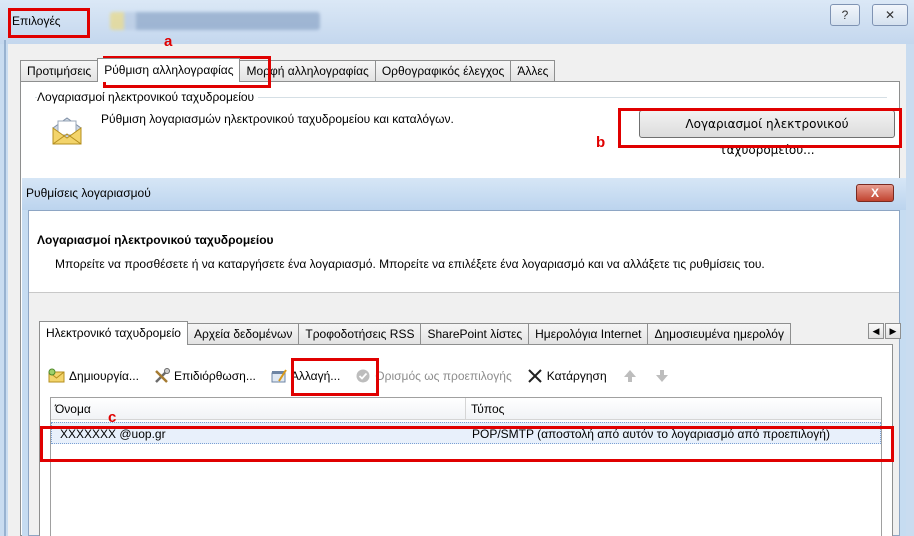  What do you see at coordinates (535, 376) in the screenshot?
I see `remove-x-icon` at bounding box center [535, 376].